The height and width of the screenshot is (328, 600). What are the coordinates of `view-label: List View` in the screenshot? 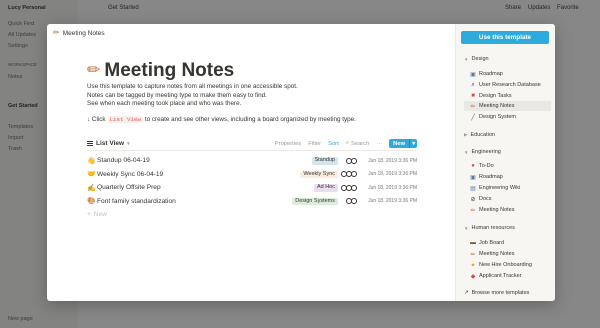 It's located at (110, 143).